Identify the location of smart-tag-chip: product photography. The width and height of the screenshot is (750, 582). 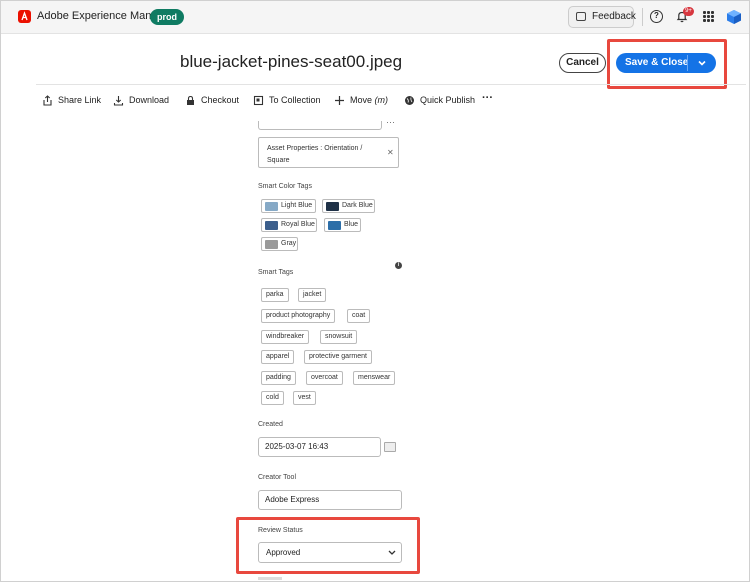
(298, 316).